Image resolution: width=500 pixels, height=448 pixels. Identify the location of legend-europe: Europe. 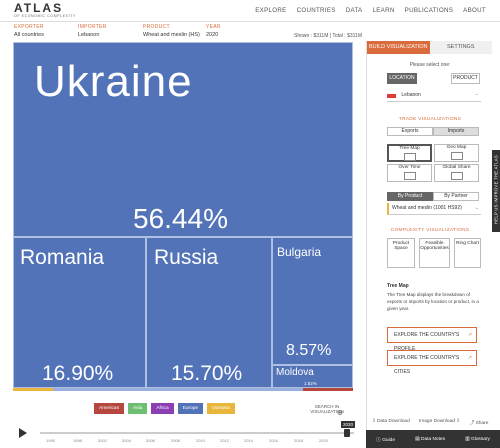
(190, 408).